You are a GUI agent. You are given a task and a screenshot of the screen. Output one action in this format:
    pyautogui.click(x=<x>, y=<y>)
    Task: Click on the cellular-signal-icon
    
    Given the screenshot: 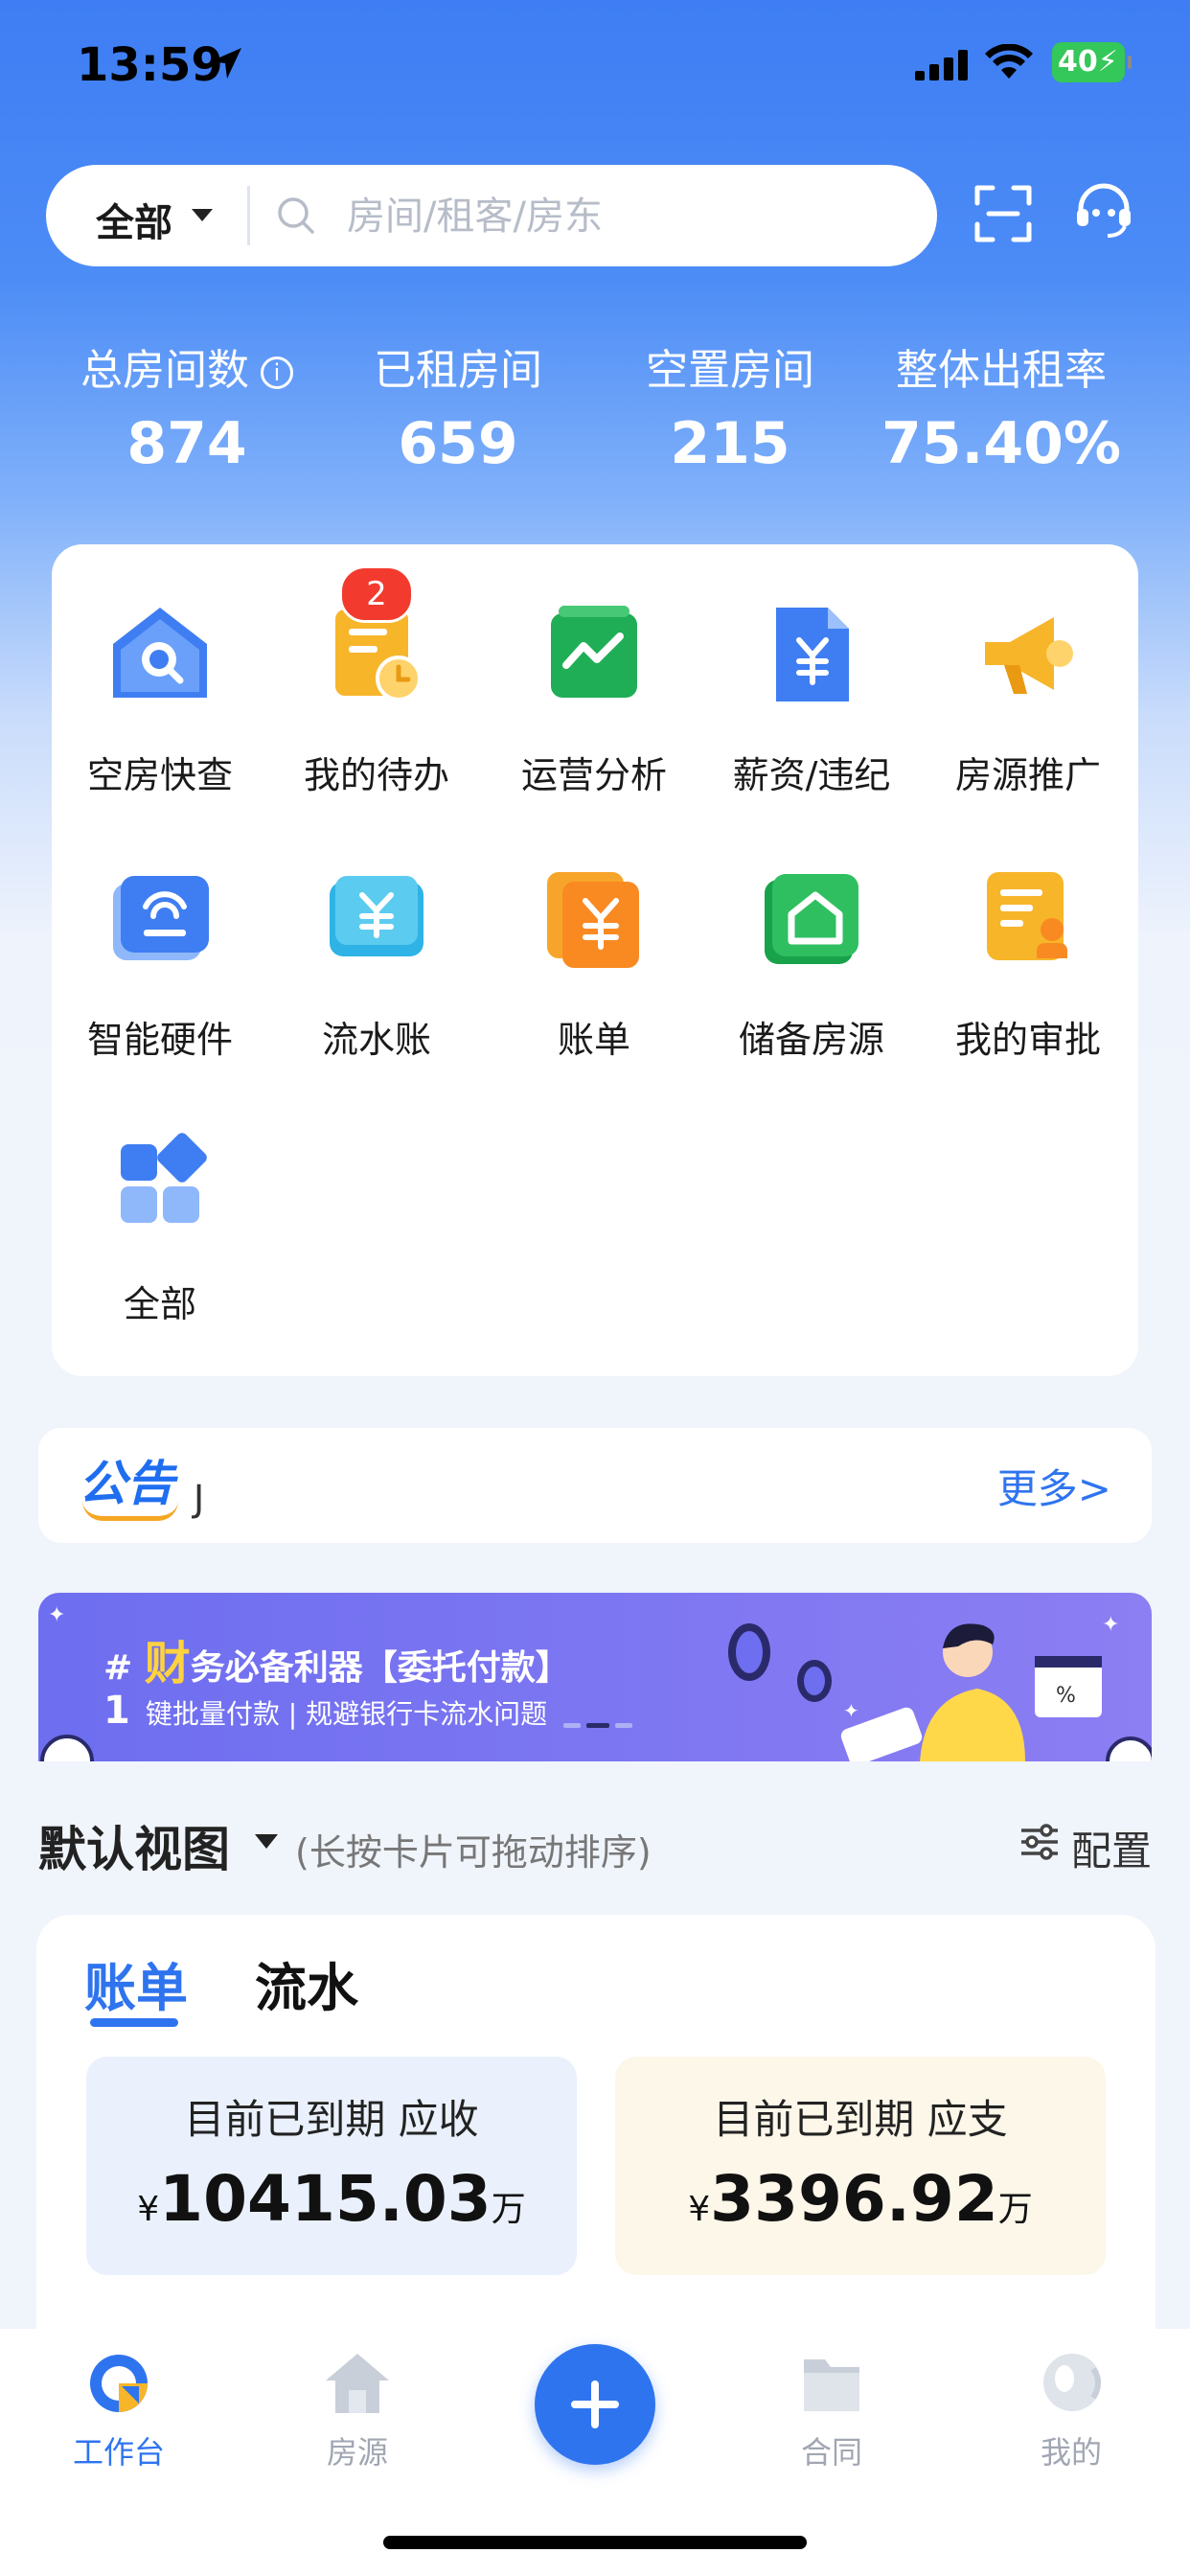 What is the action you would take?
    pyautogui.click(x=942, y=65)
    